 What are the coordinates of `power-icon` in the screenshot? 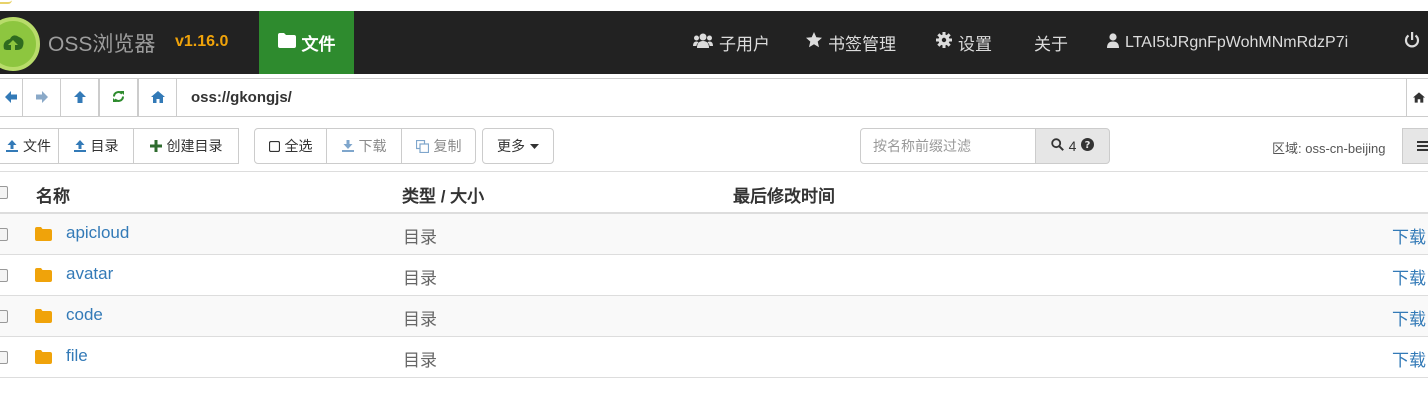 It's located at (1412, 42).